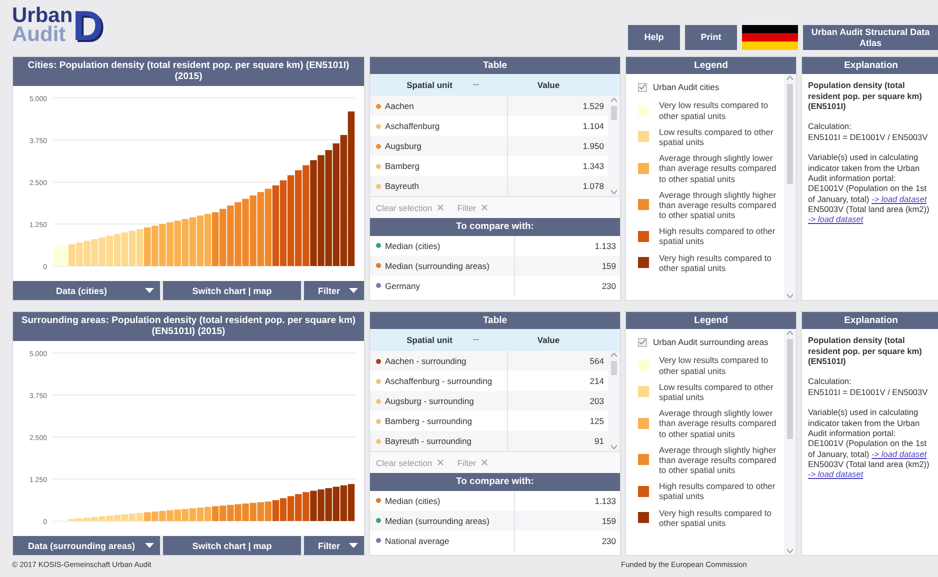 The height and width of the screenshot is (577, 938). Describe the element at coordinates (417, 541) in the screenshot. I see `row-label: National average` at that location.